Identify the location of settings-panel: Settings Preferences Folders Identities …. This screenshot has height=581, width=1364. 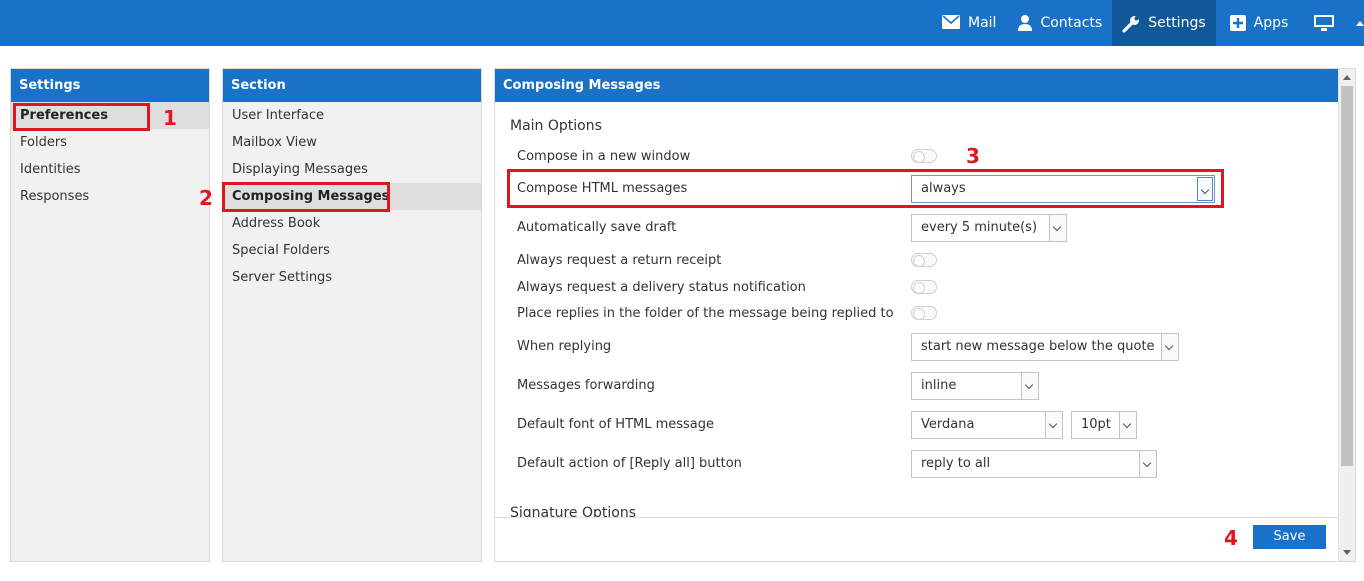
(110, 315).